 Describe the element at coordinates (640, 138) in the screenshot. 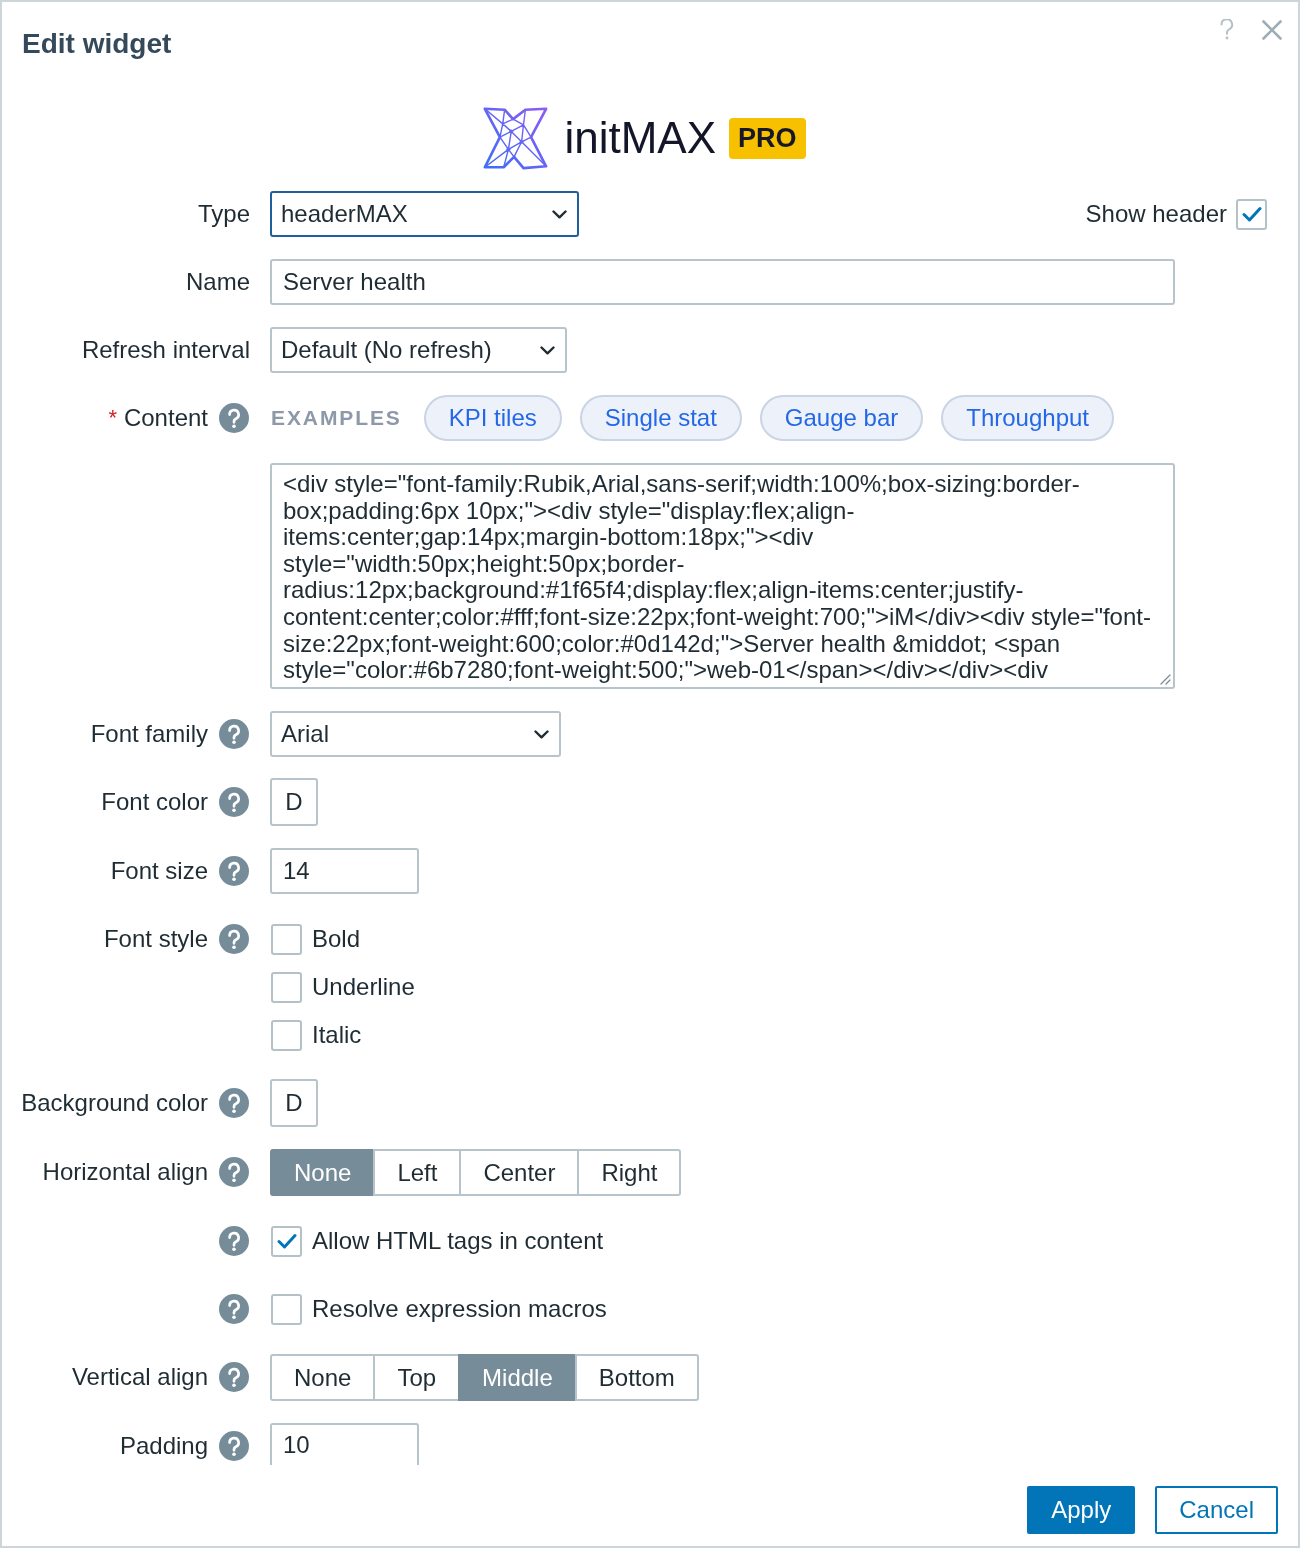

I see `logo-wordmark: initMAX` at that location.